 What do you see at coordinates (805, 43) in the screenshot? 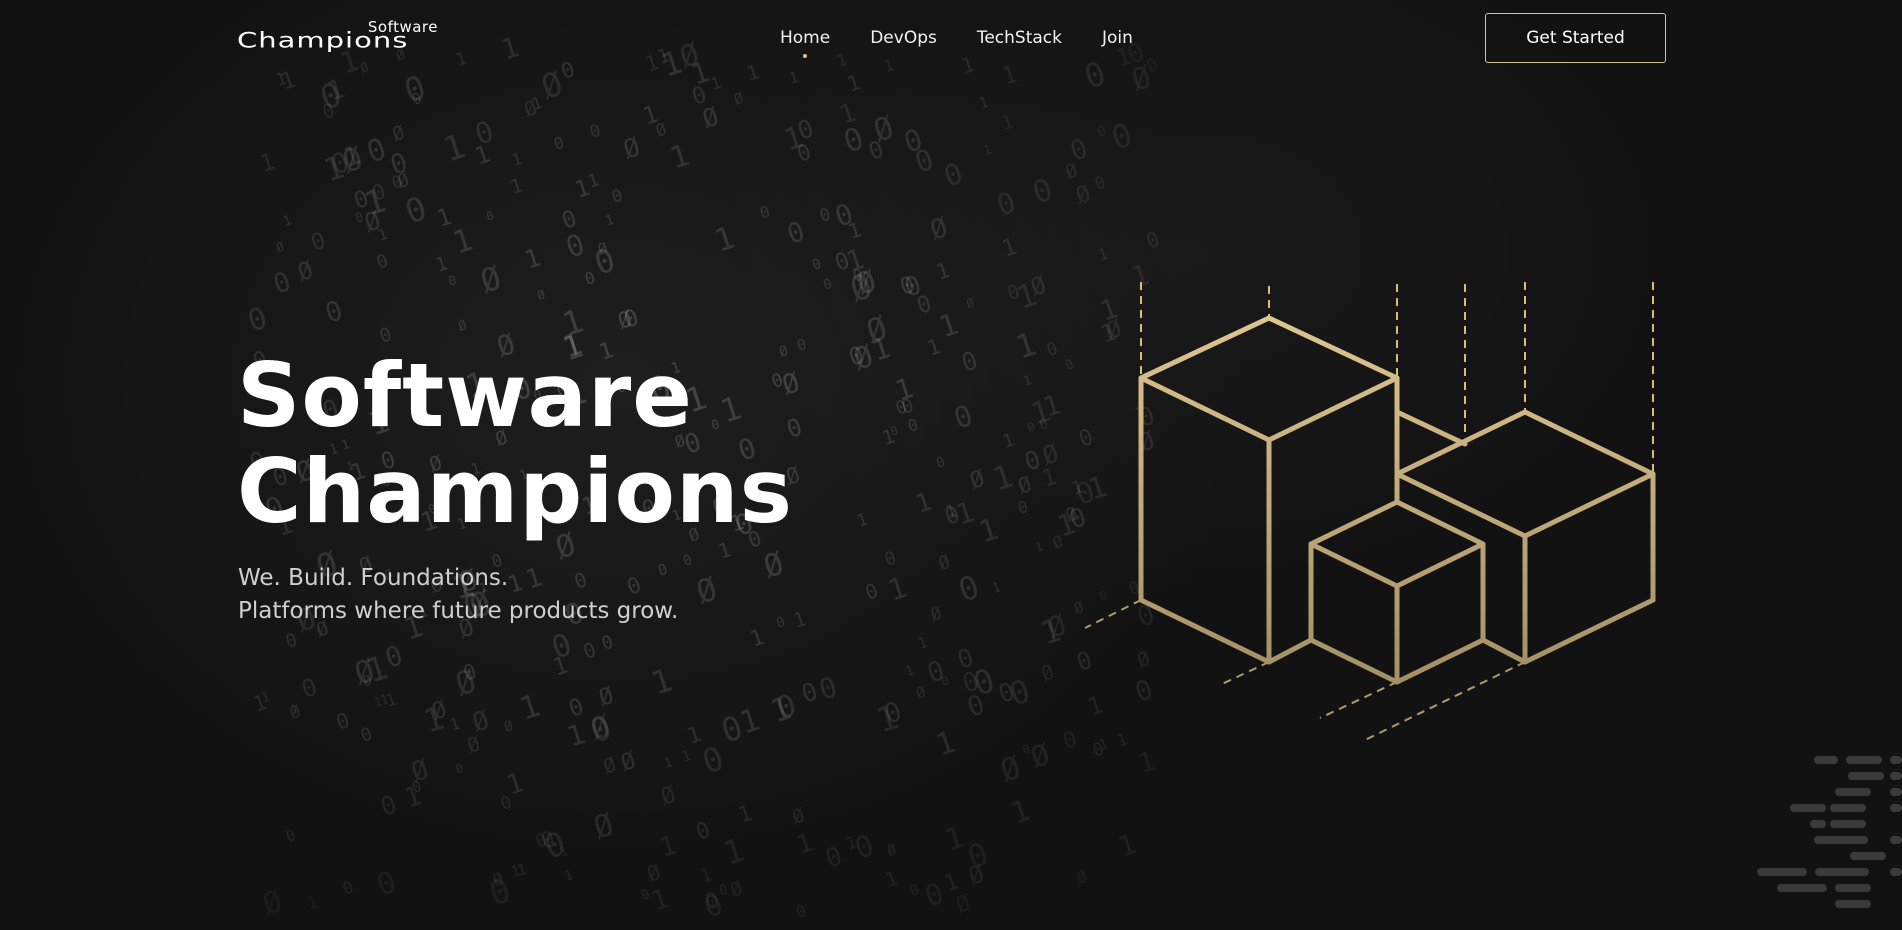
I see `nav-item-home: Home` at bounding box center [805, 43].